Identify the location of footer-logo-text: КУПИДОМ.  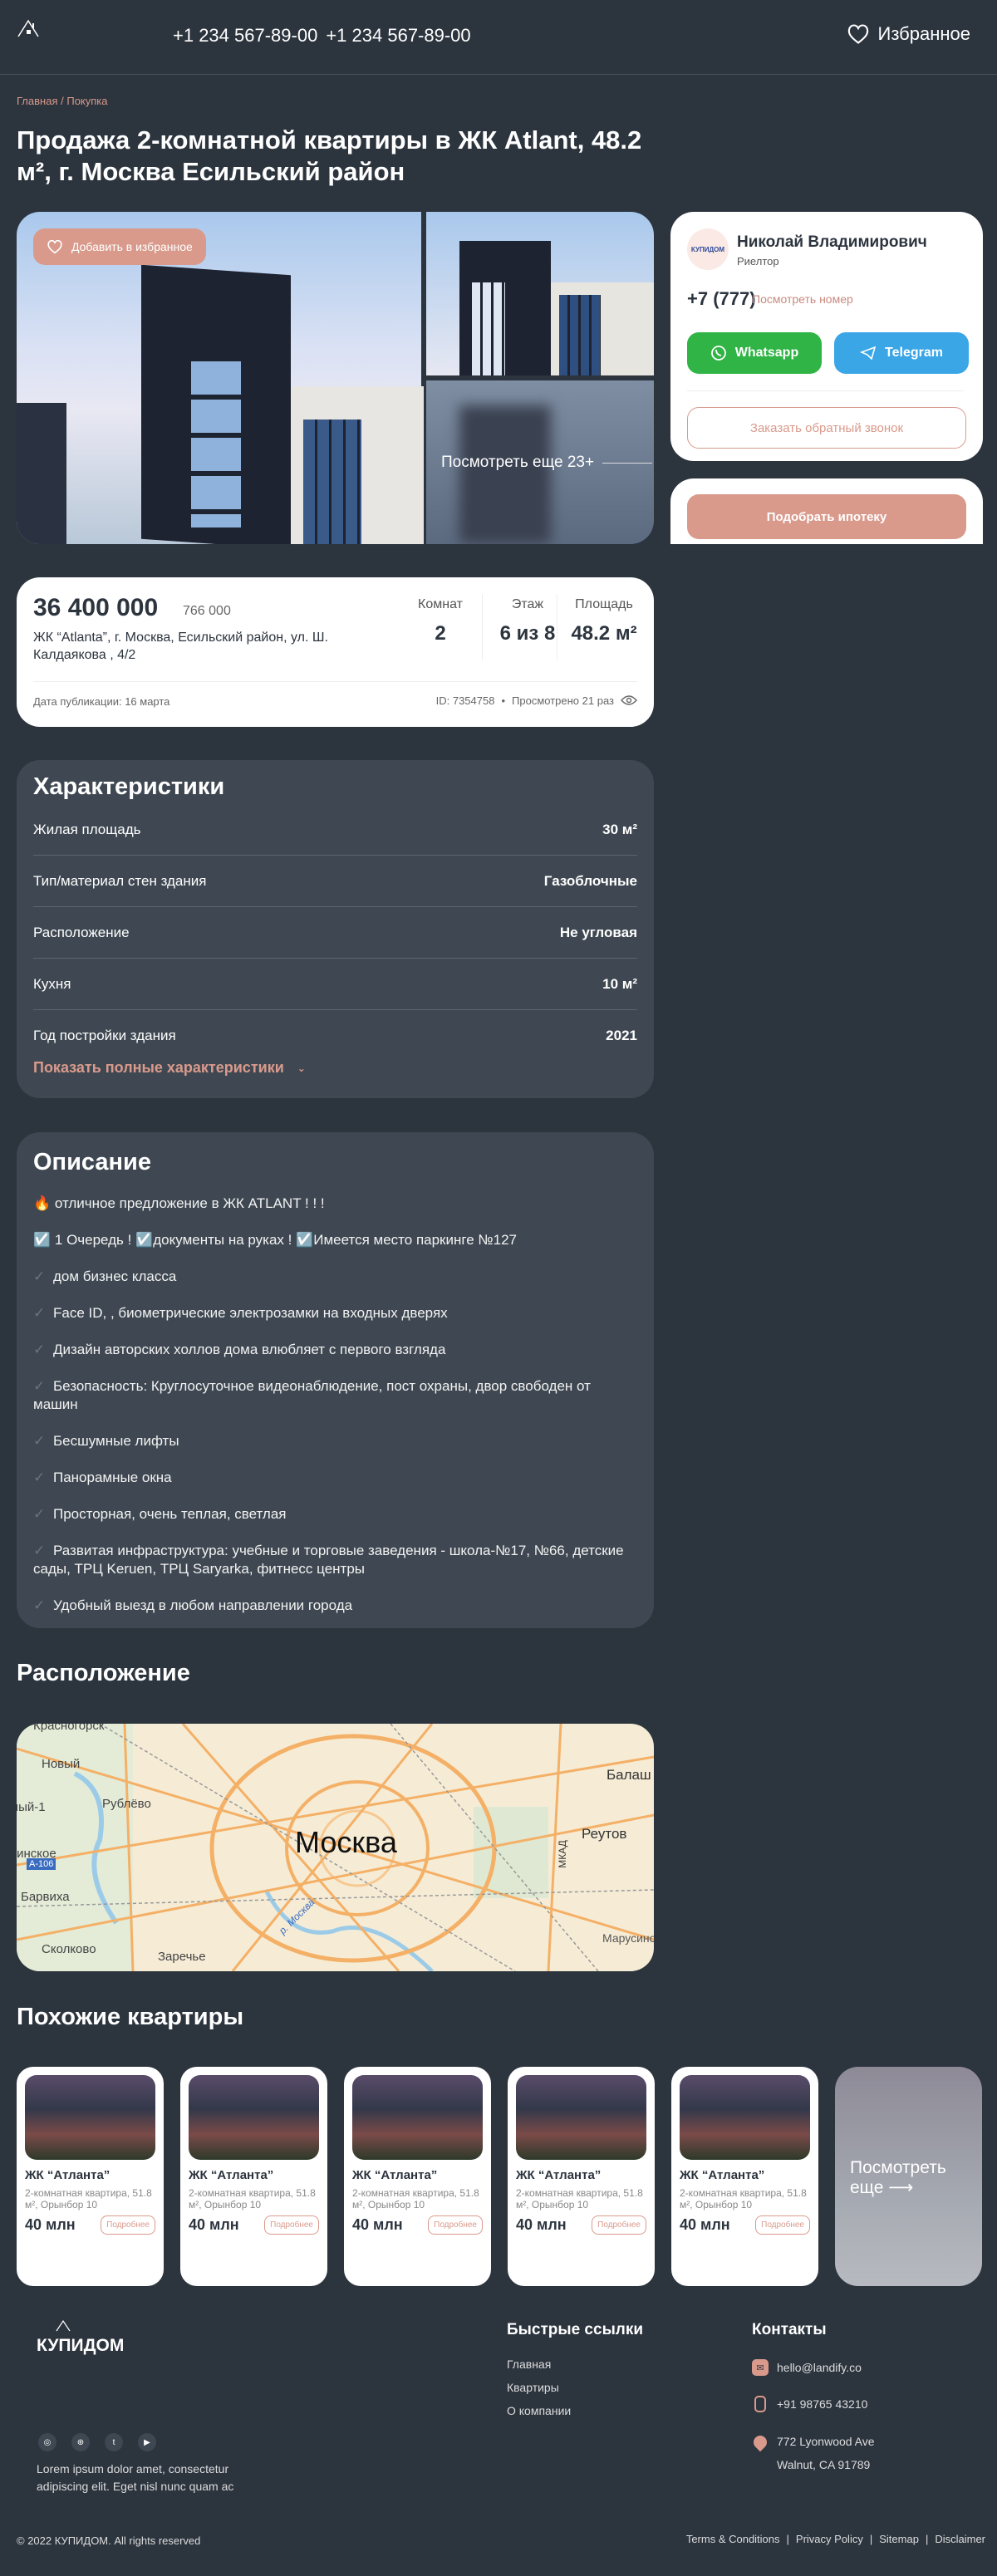
(81, 2345).